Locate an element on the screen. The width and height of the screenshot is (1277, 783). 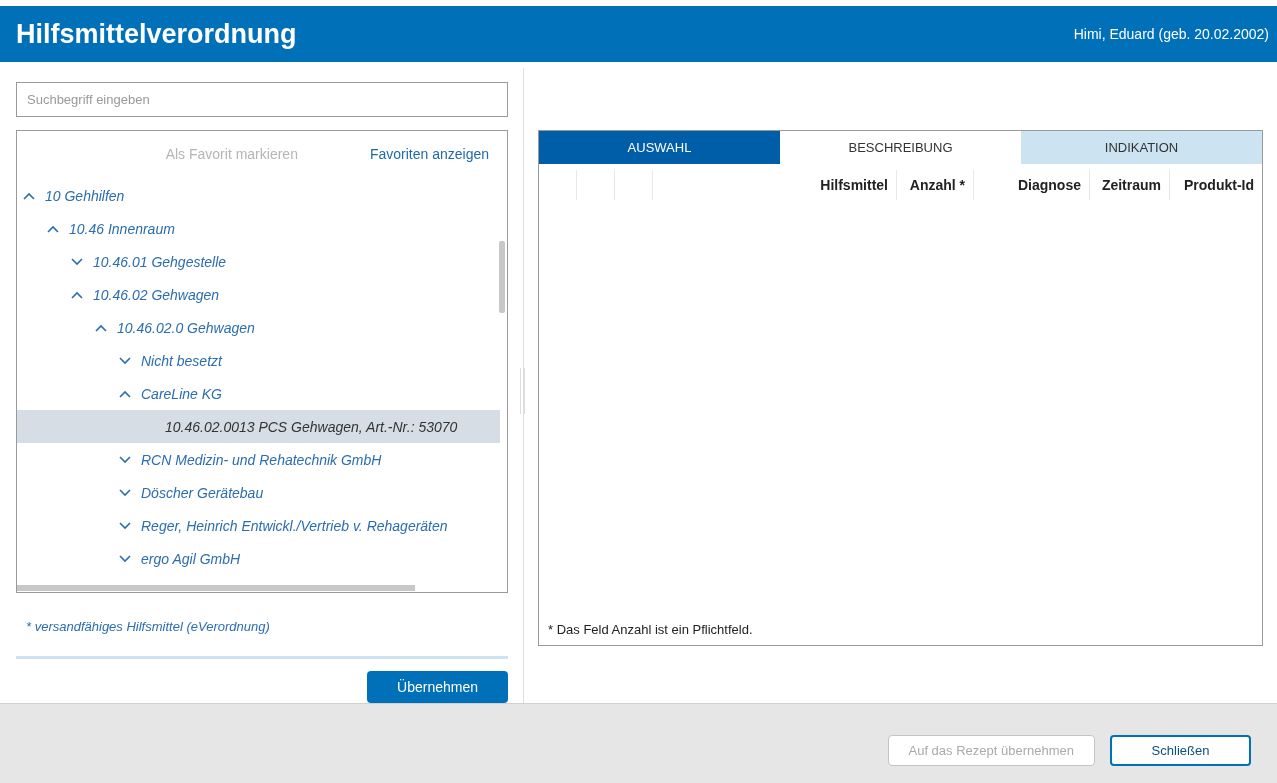
tree-item: CareLine KG is located at coordinates (258, 393).